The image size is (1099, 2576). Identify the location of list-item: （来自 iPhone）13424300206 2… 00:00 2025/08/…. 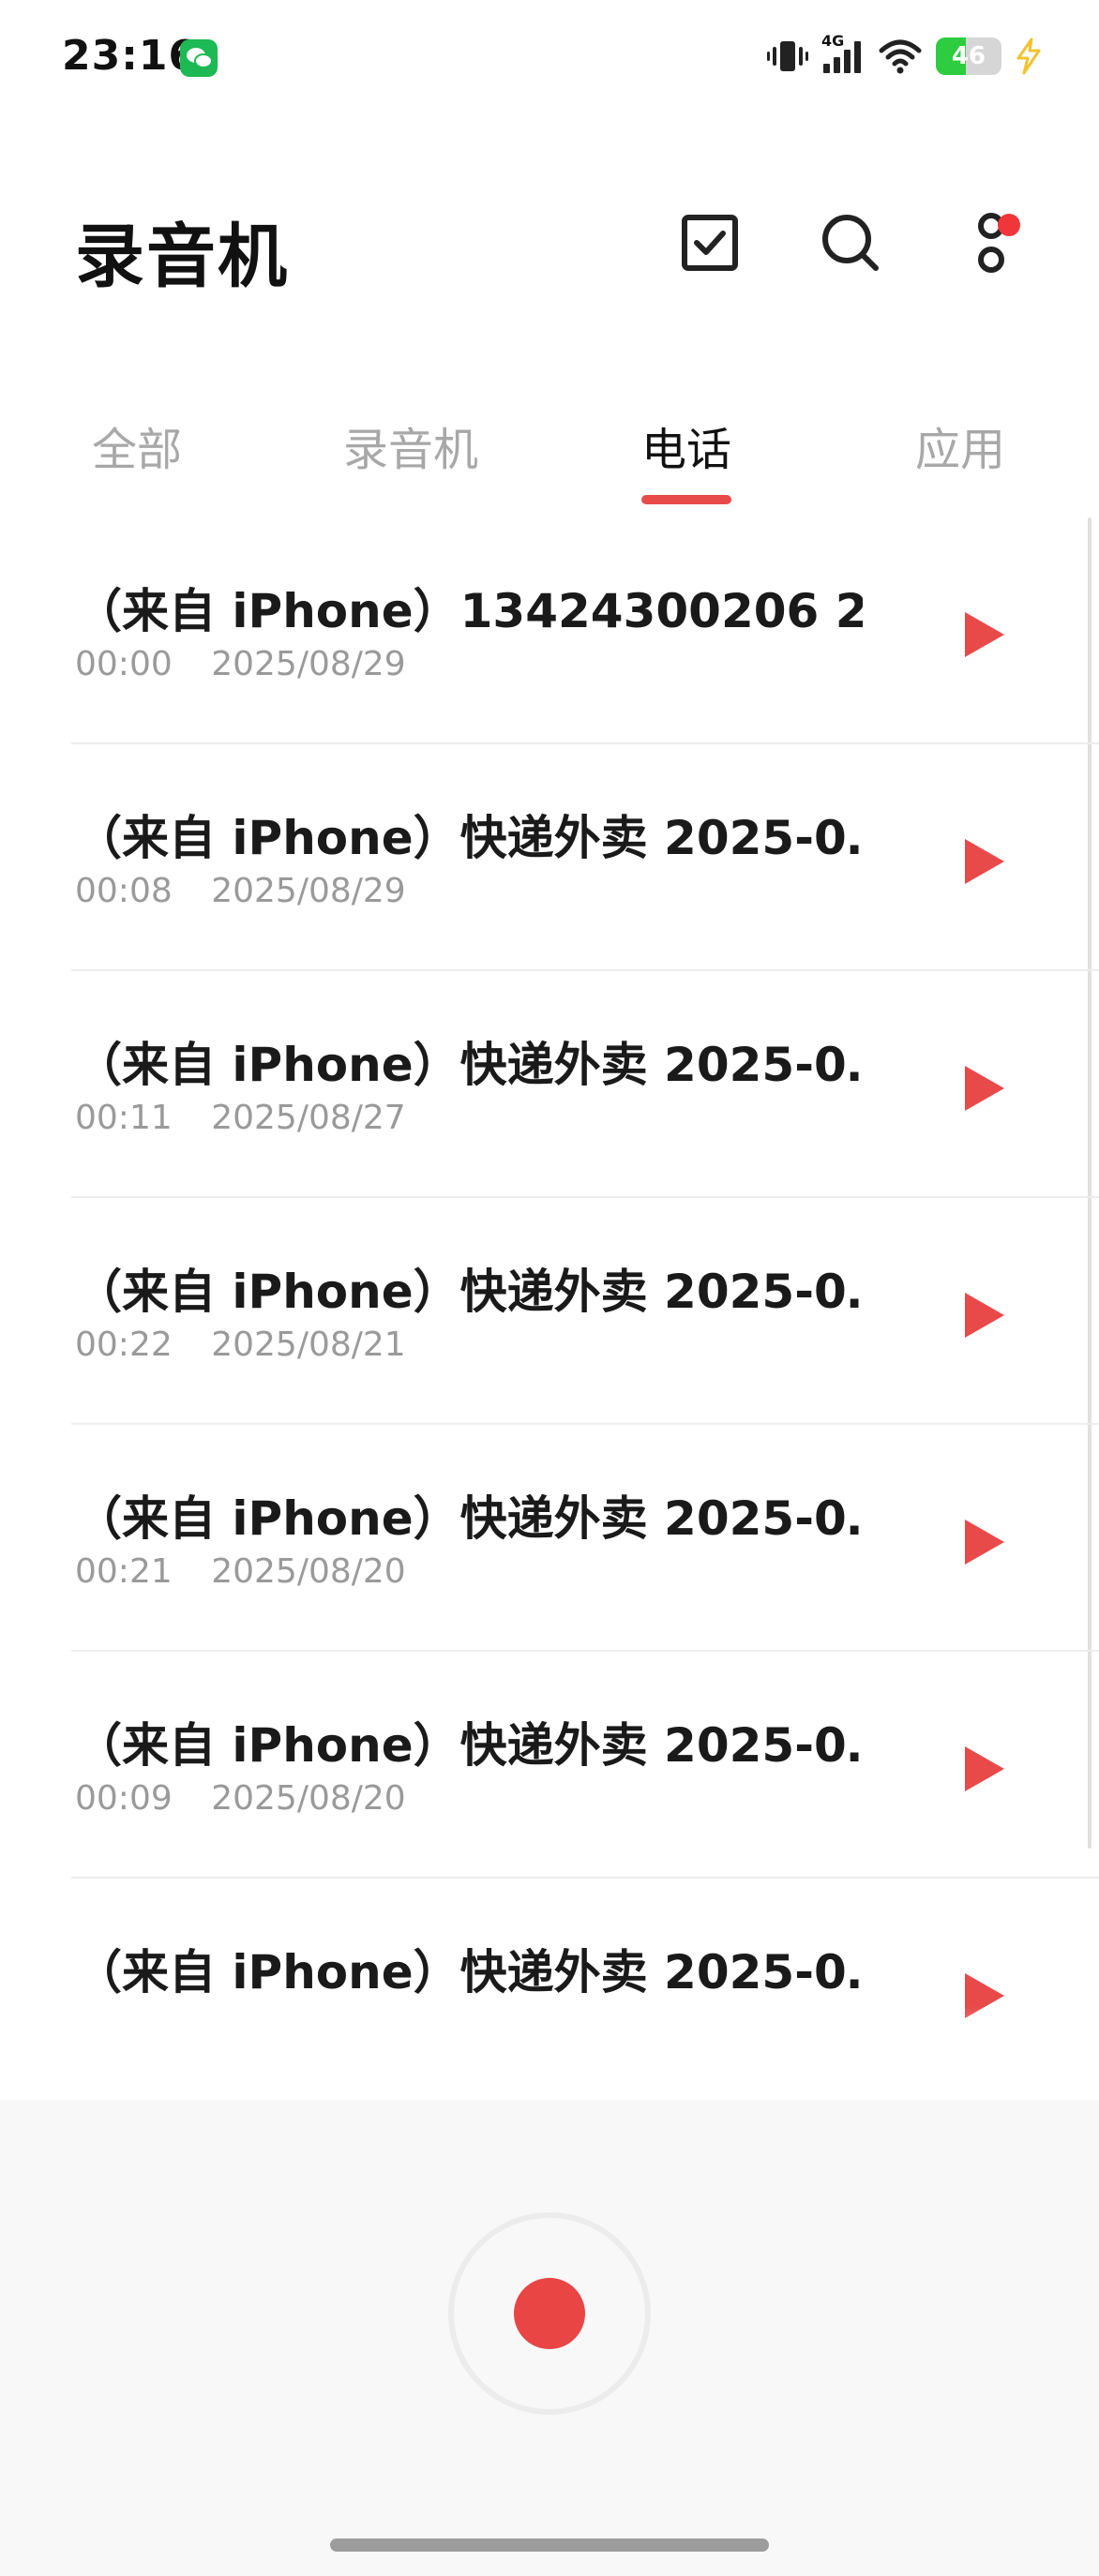
(549, 630).